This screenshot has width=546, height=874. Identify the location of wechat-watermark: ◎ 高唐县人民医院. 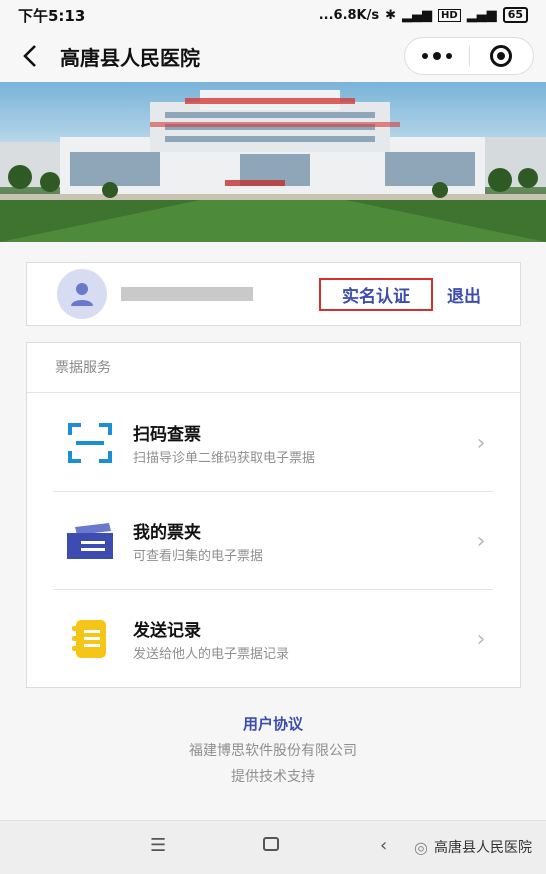
(473, 847).